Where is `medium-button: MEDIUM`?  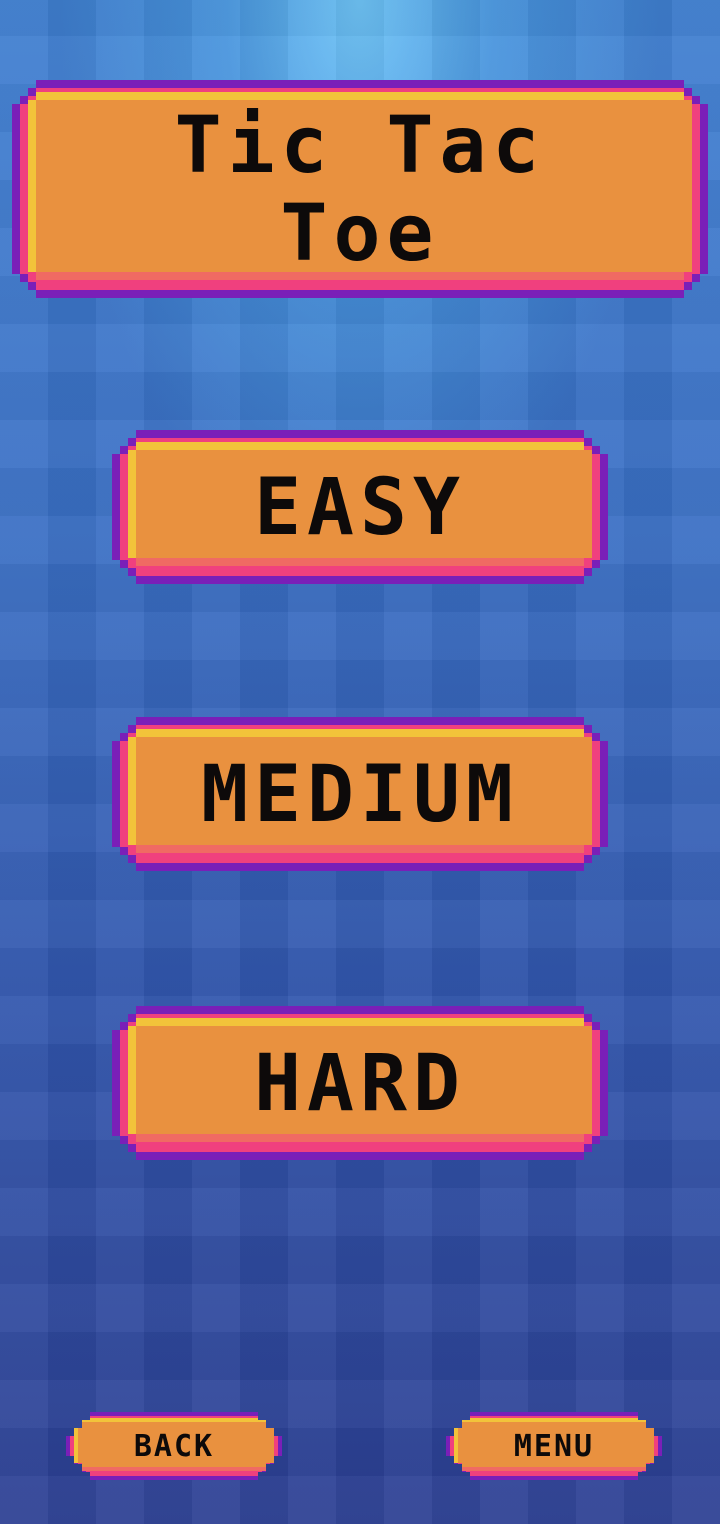 medium-button: MEDIUM is located at coordinates (360, 794).